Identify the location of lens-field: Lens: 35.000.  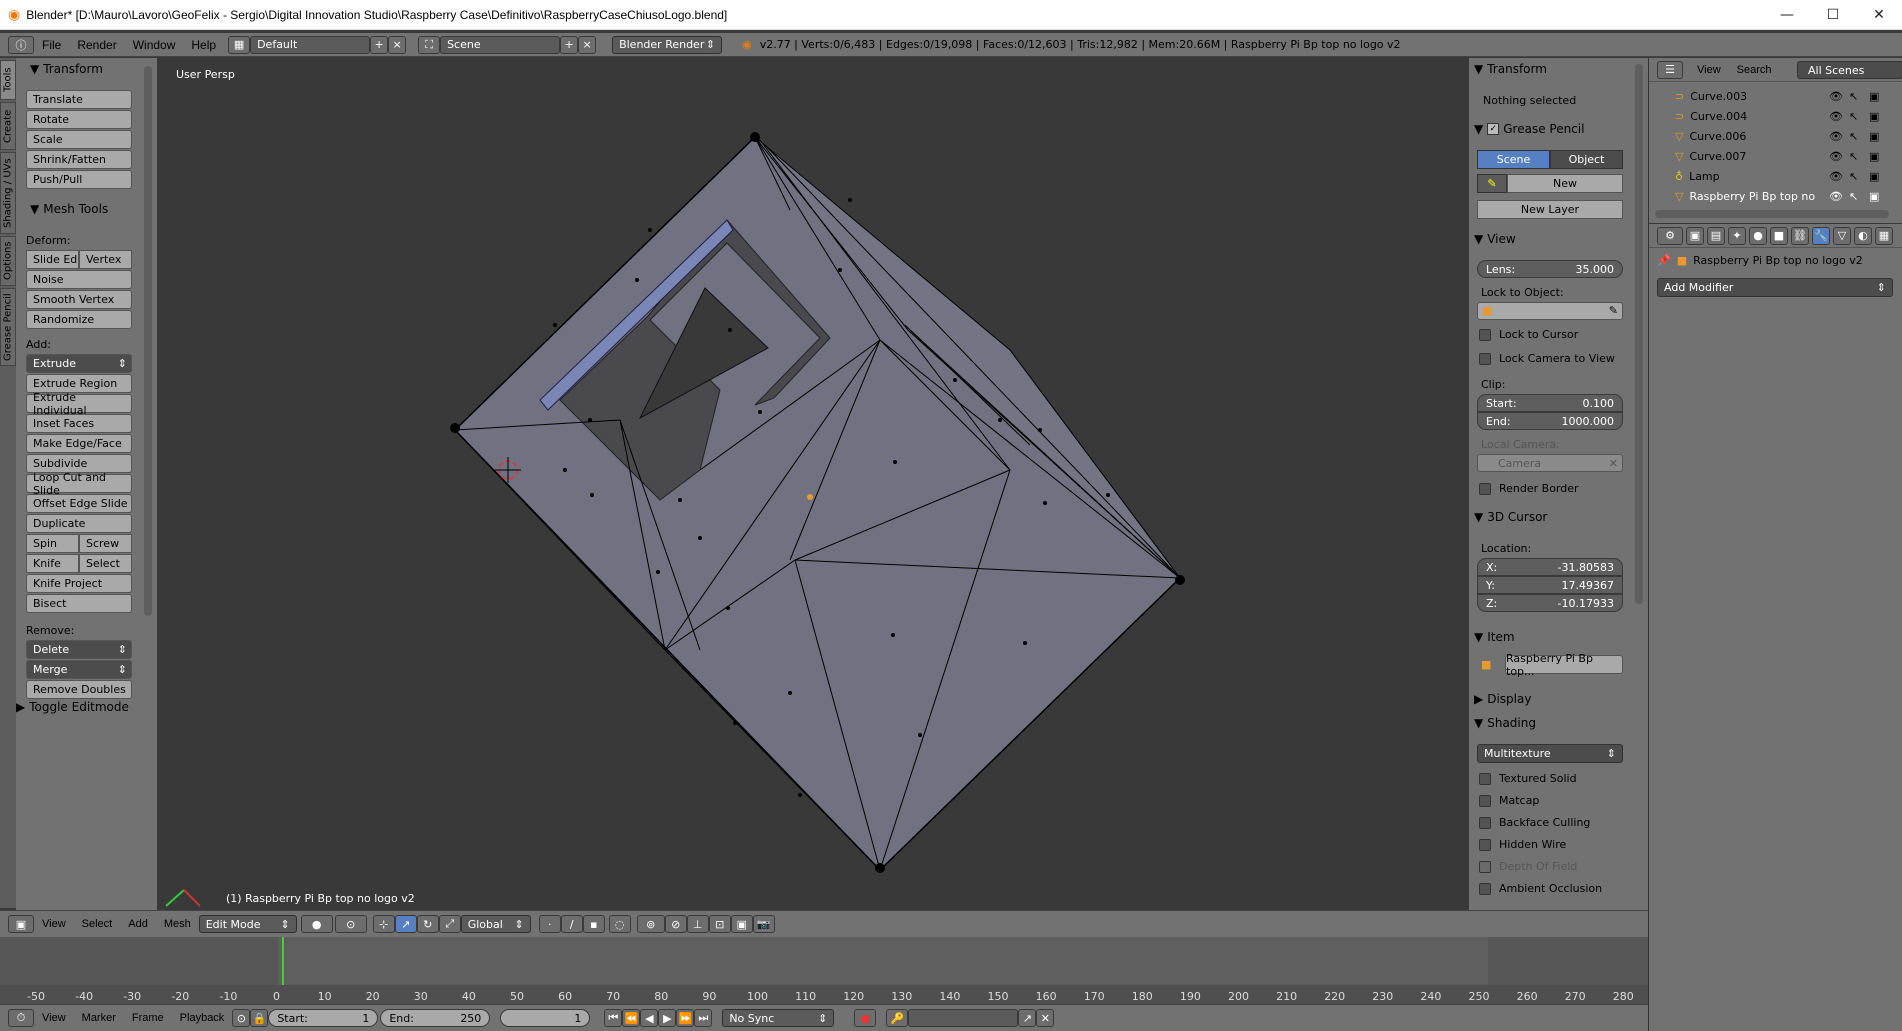
(1550, 269).